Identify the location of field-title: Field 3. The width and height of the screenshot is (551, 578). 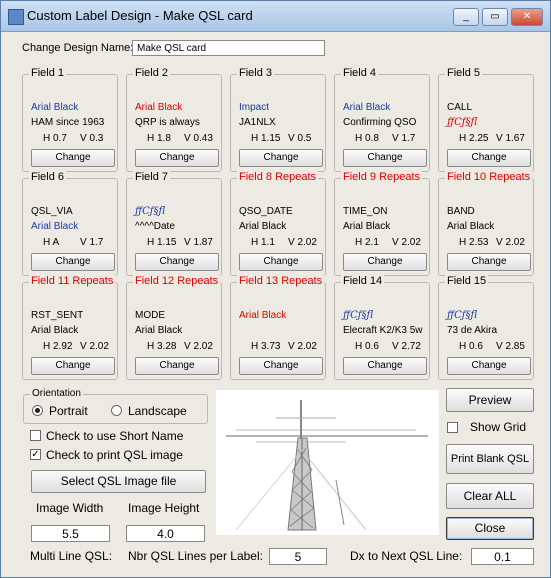
(256, 73).